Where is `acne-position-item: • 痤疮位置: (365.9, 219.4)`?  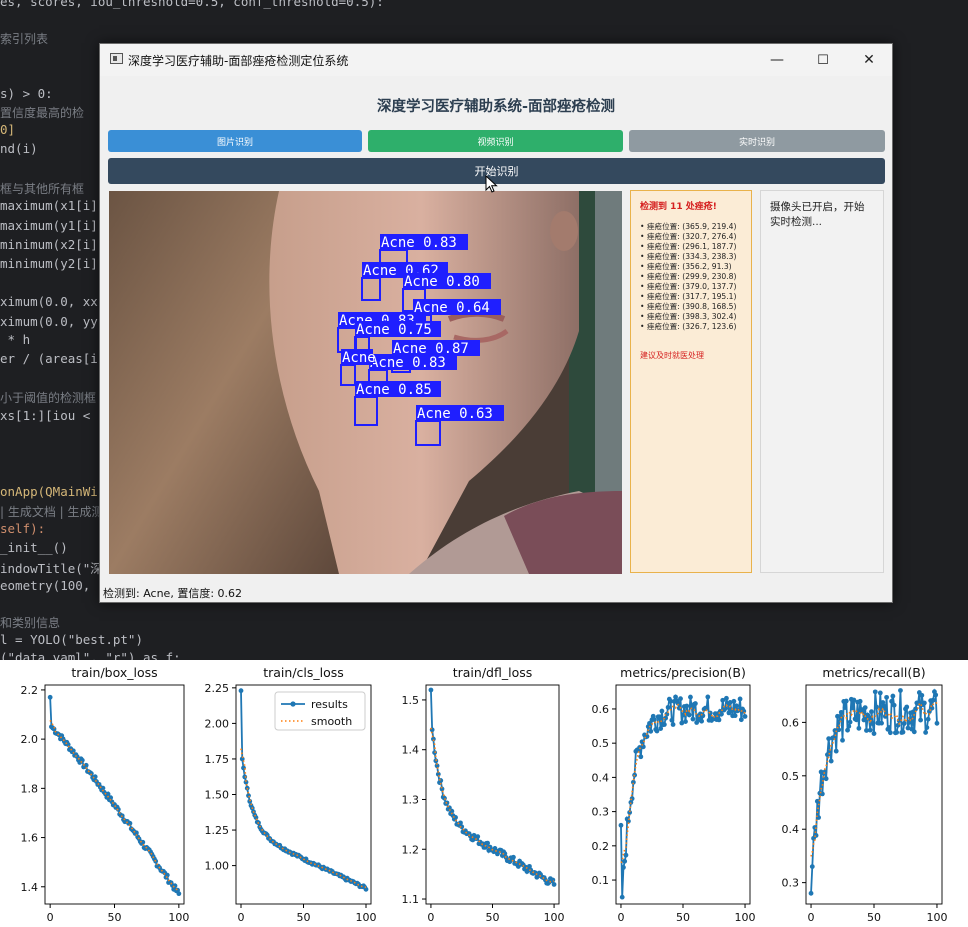 acne-position-item: • 痤疮位置: (365.9, 219.4) is located at coordinates (688, 226).